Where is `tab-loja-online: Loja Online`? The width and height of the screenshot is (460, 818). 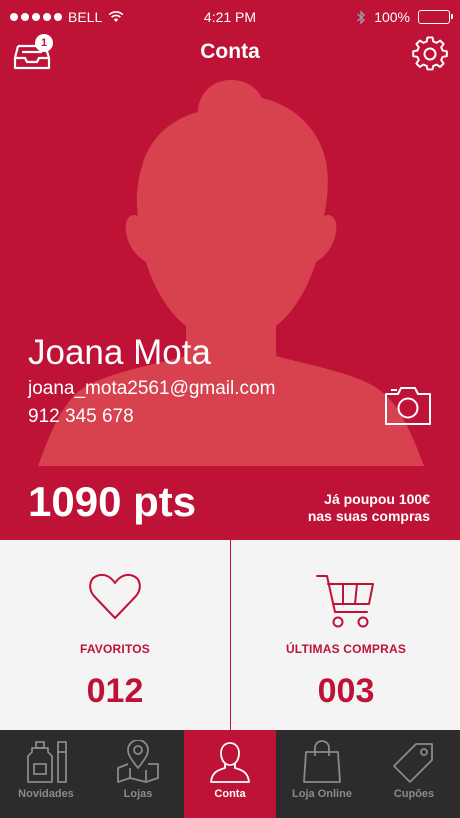
tab-loja-online: Loja Online is located at coordinates (322, 774).